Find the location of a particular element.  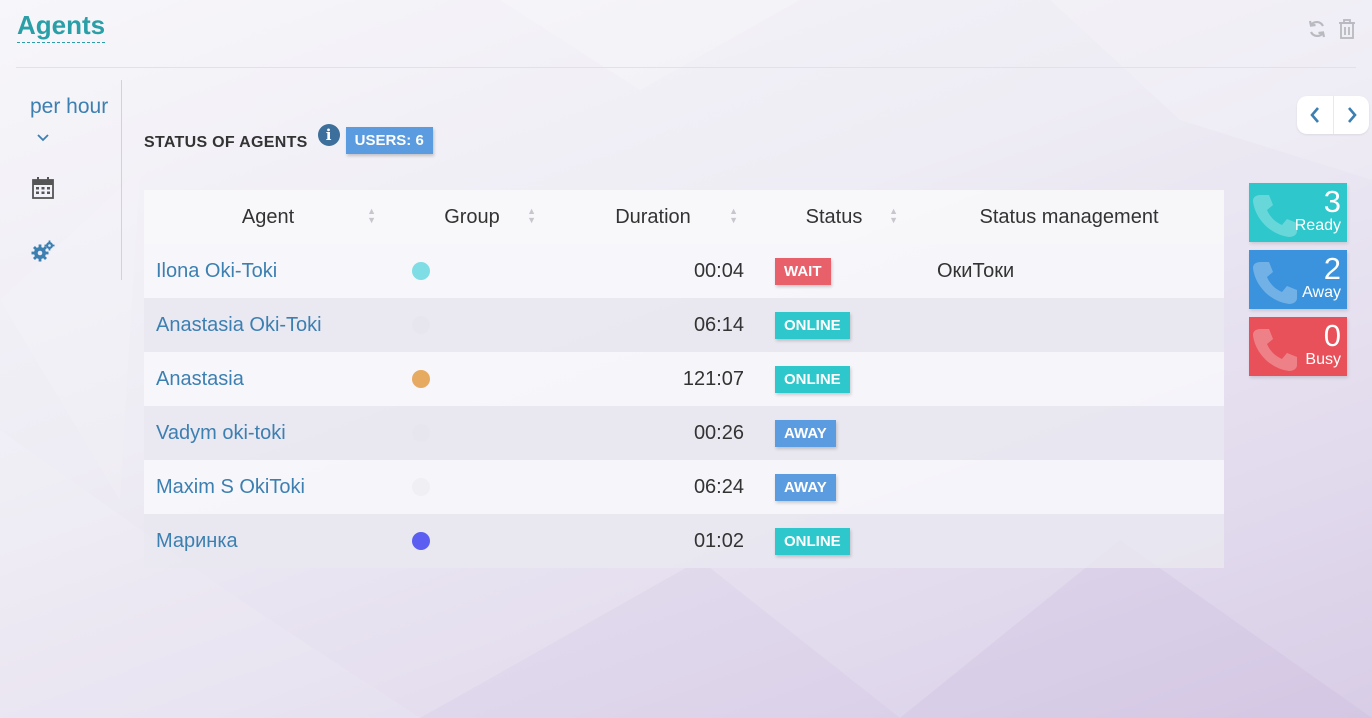

header-divider is located at coordinates (686, 67).